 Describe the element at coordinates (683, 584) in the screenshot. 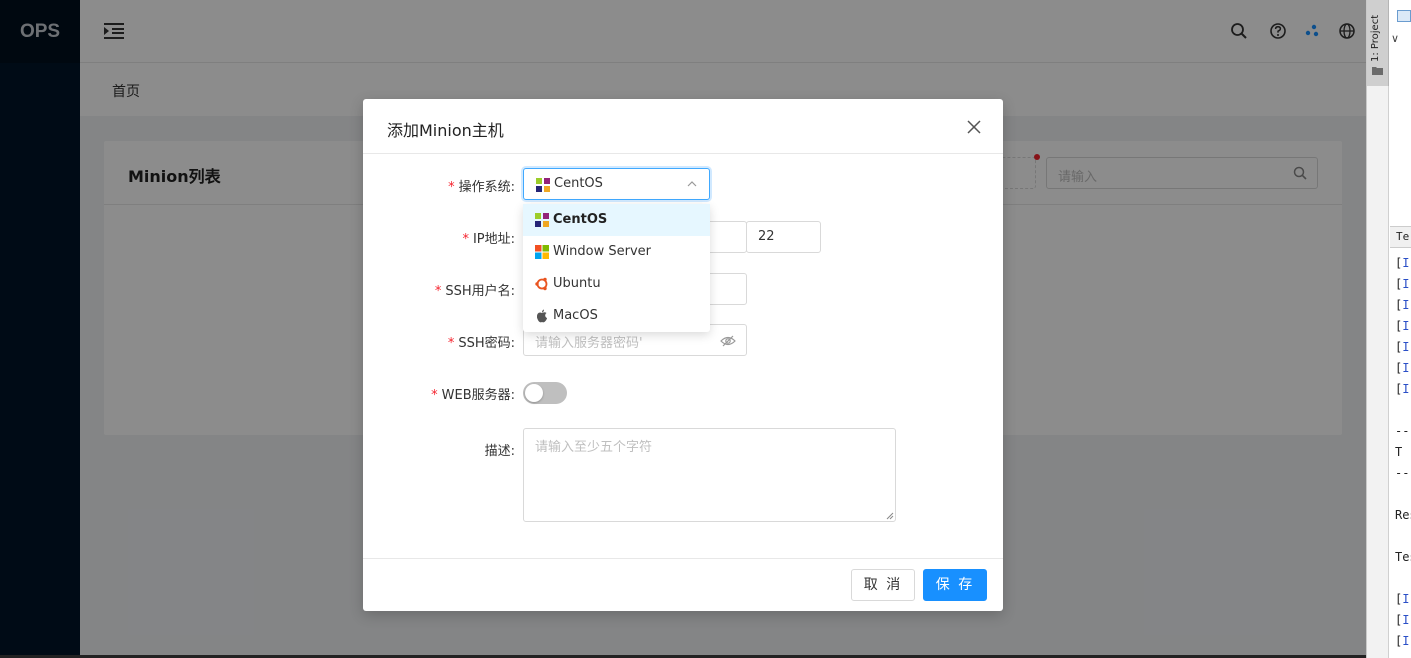

I see `modal-footer: 取 消 保 存` at that location.